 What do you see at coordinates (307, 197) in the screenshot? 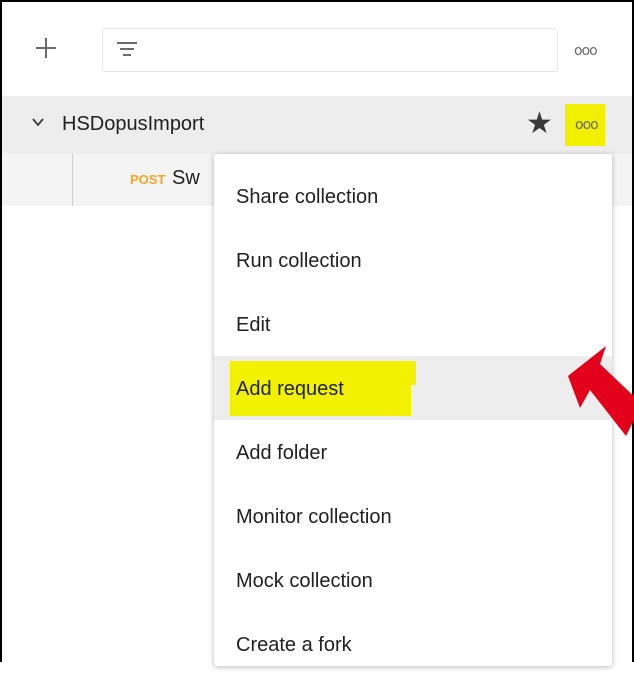
I see `menu-item-label: Share collection` at bounding box center [307, 197].